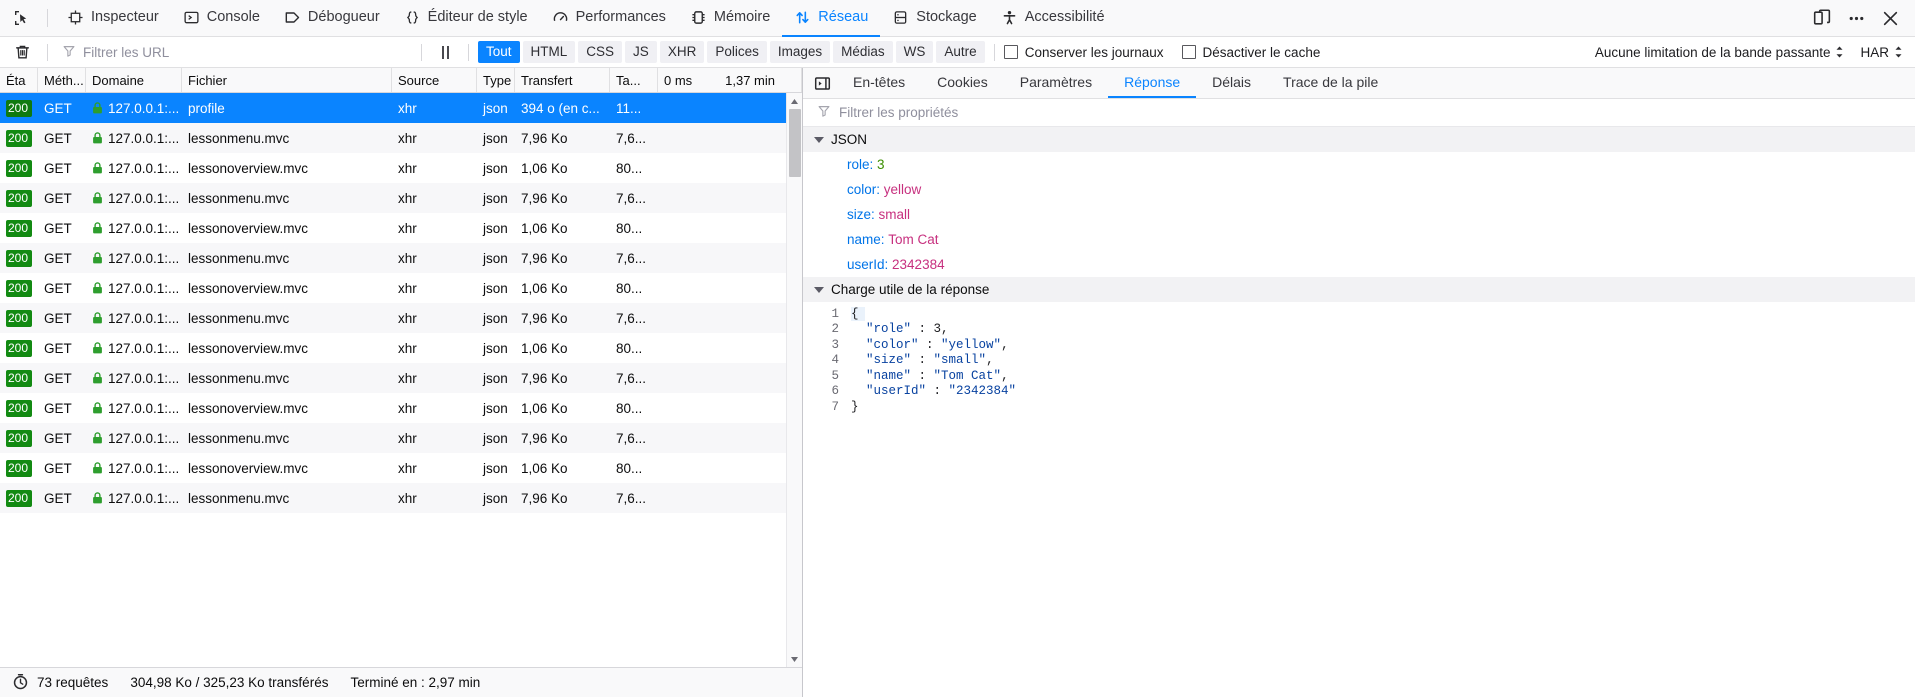  Describe the element at coordinates (332, 18) in the screenshot. I see `tab-debogueur: Débogueur` at that location.